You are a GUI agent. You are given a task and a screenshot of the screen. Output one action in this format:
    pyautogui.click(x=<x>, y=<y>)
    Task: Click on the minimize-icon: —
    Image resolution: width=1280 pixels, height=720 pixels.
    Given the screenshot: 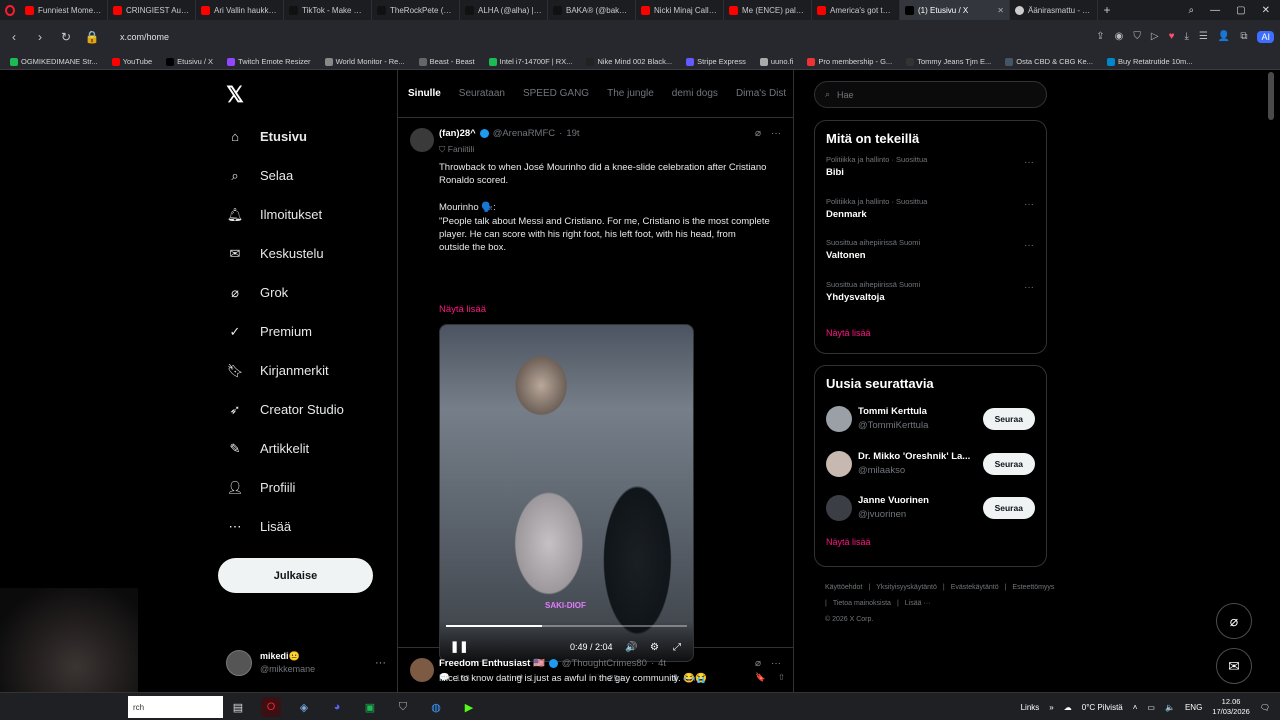 What is the action you would take?
    pyautogui.click(x=1215, y=10)
    